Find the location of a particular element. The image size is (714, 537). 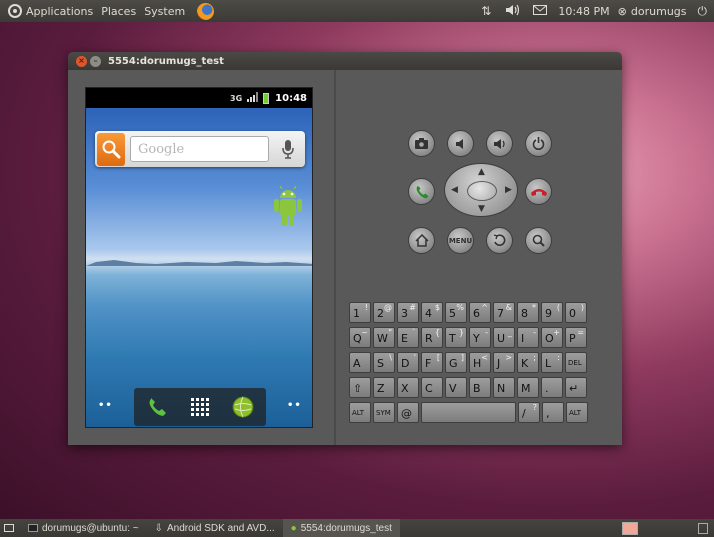

key-m: M is located at coordinates (528, 387).